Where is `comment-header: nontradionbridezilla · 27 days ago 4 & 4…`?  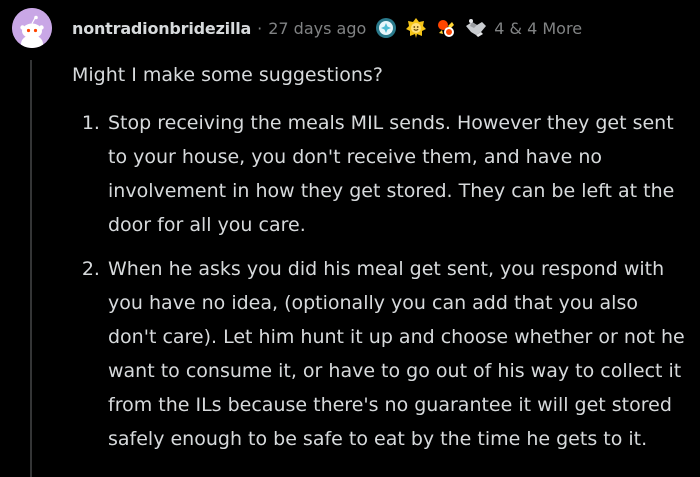 comment-header: nontradionbridezilla · 27 days ago 4 & 4… is located at coordinates (297, 28).